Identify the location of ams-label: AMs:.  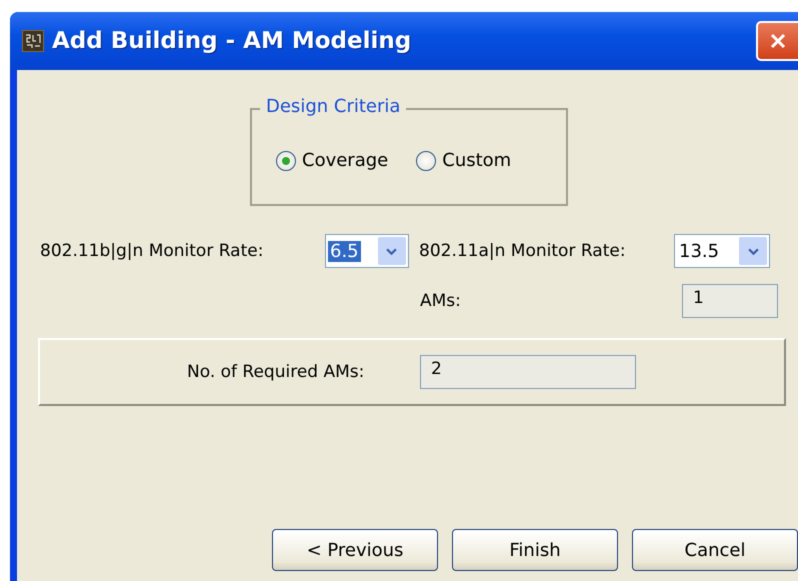
(441, 301).